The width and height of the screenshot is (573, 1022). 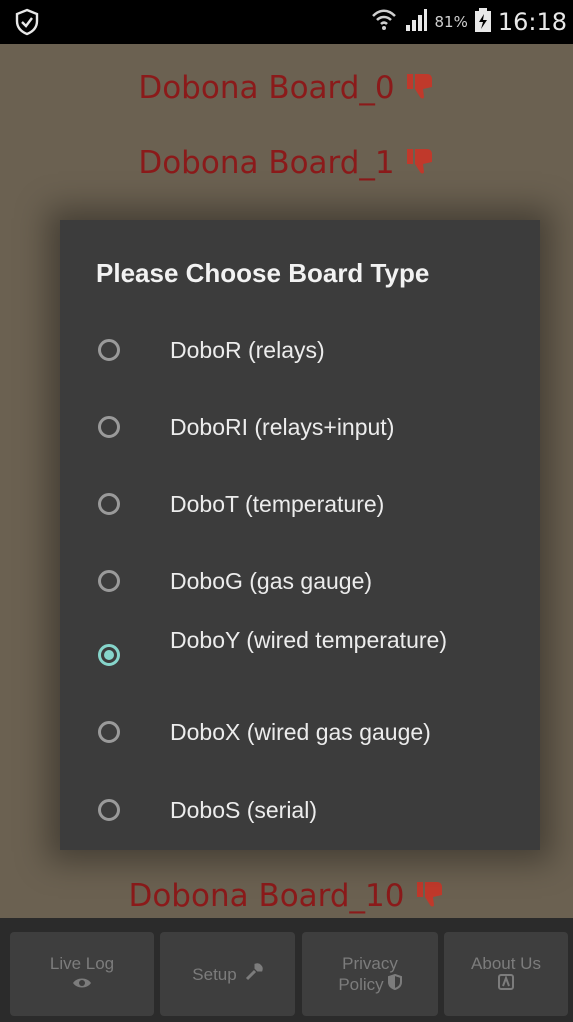 I want to click on option-dobot: DoboT (temperature), so click(x=300, y=504).